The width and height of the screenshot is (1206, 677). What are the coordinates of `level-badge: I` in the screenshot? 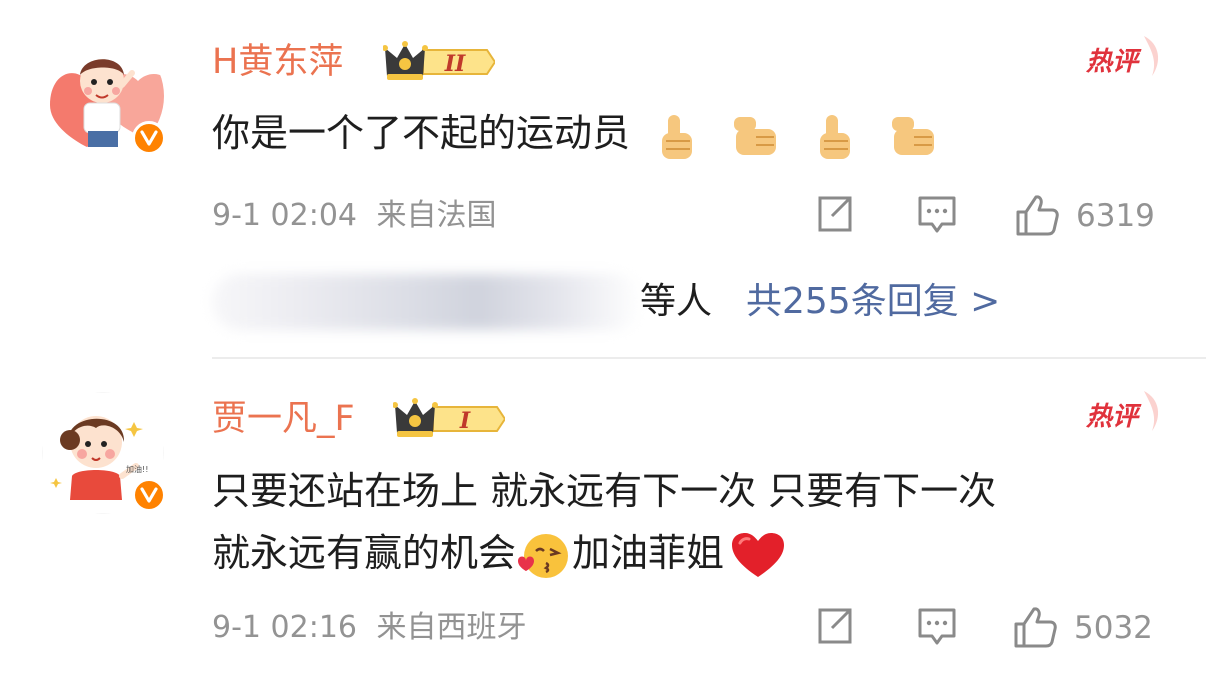 It's located at (465, 421).